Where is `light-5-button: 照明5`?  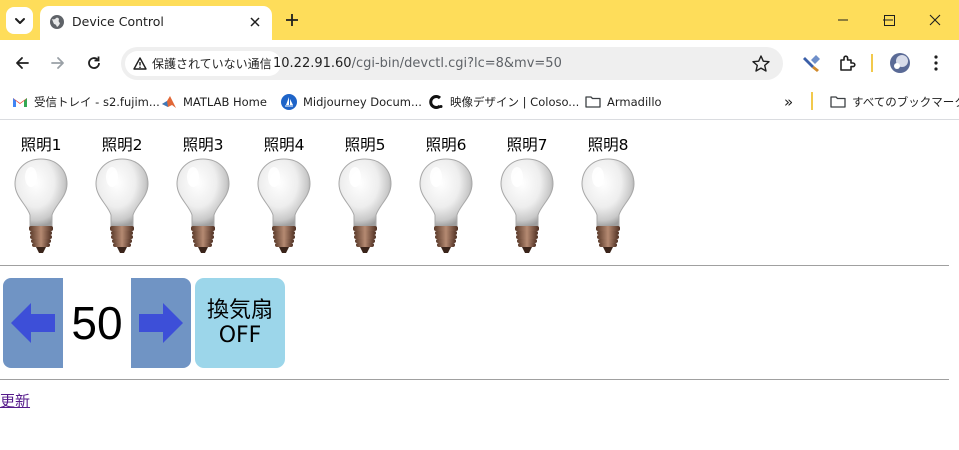 light-5-button: 照明5 is located at coordinates (365, 194).